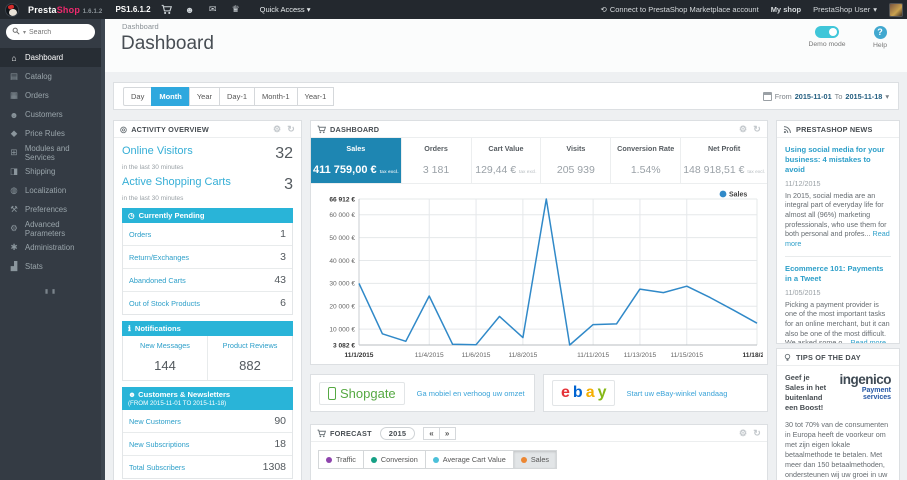 Image resolution: width=907 pixels, height=480 pixels. What do you see at coordinates (249, 358) in the screenshot?
I see `product-reviews-stat: Product Reviews 882` at bounding box center [249, 358].